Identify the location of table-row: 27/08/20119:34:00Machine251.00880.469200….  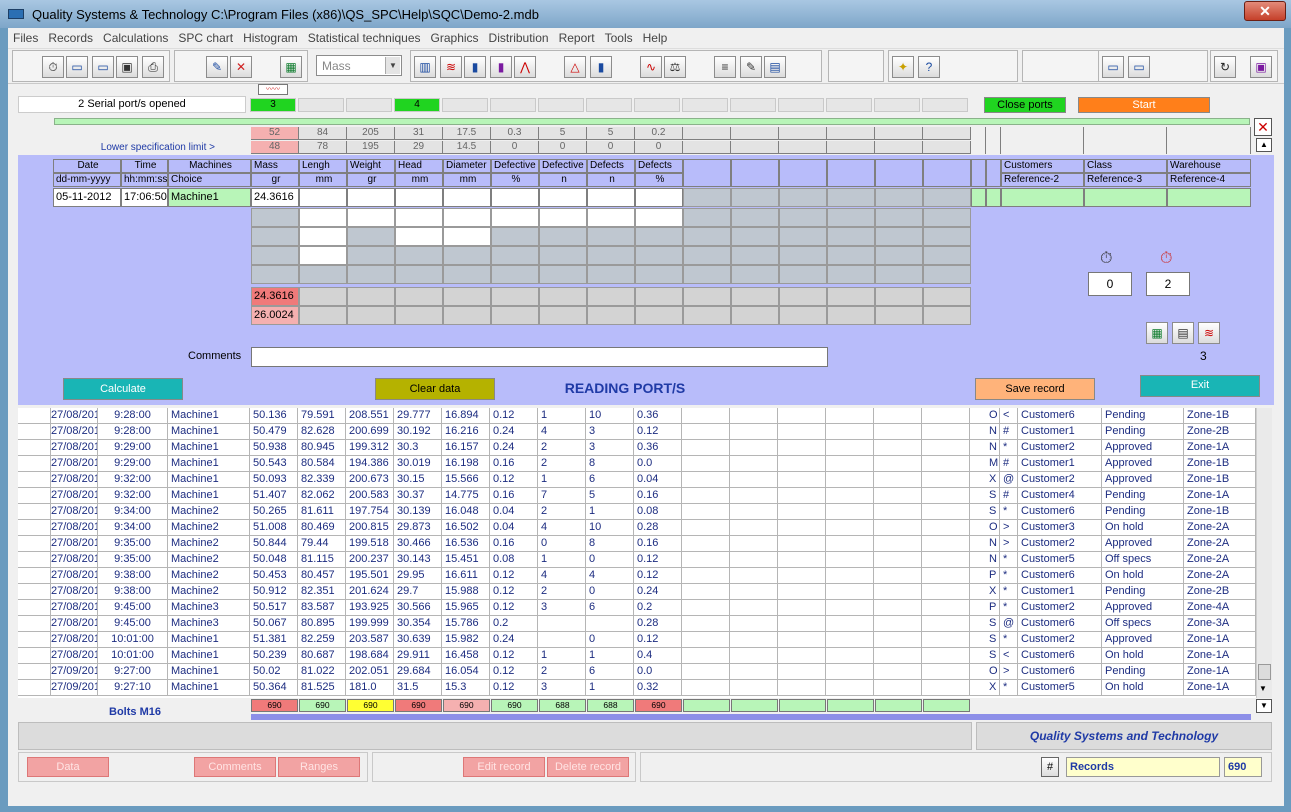
(637, 528).